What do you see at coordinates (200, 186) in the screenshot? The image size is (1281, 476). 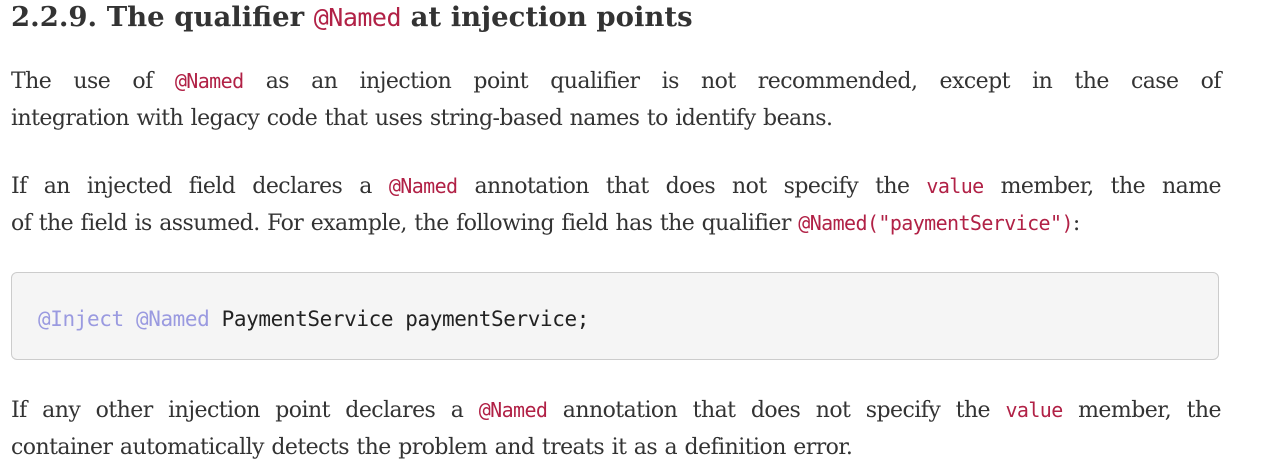 I see `text-run: If an injected field declares a` at bounding box center [200, 186].